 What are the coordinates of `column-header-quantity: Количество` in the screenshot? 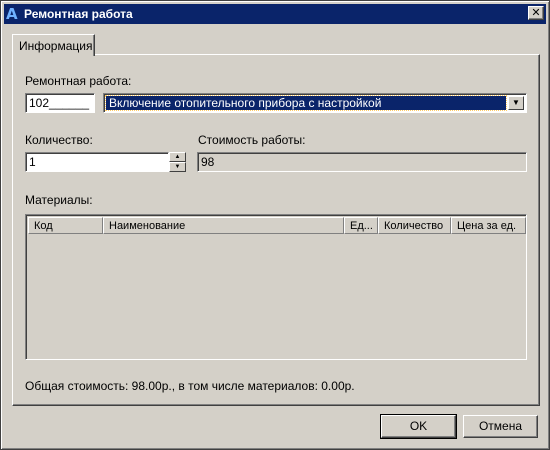 It's located at (414, 225).